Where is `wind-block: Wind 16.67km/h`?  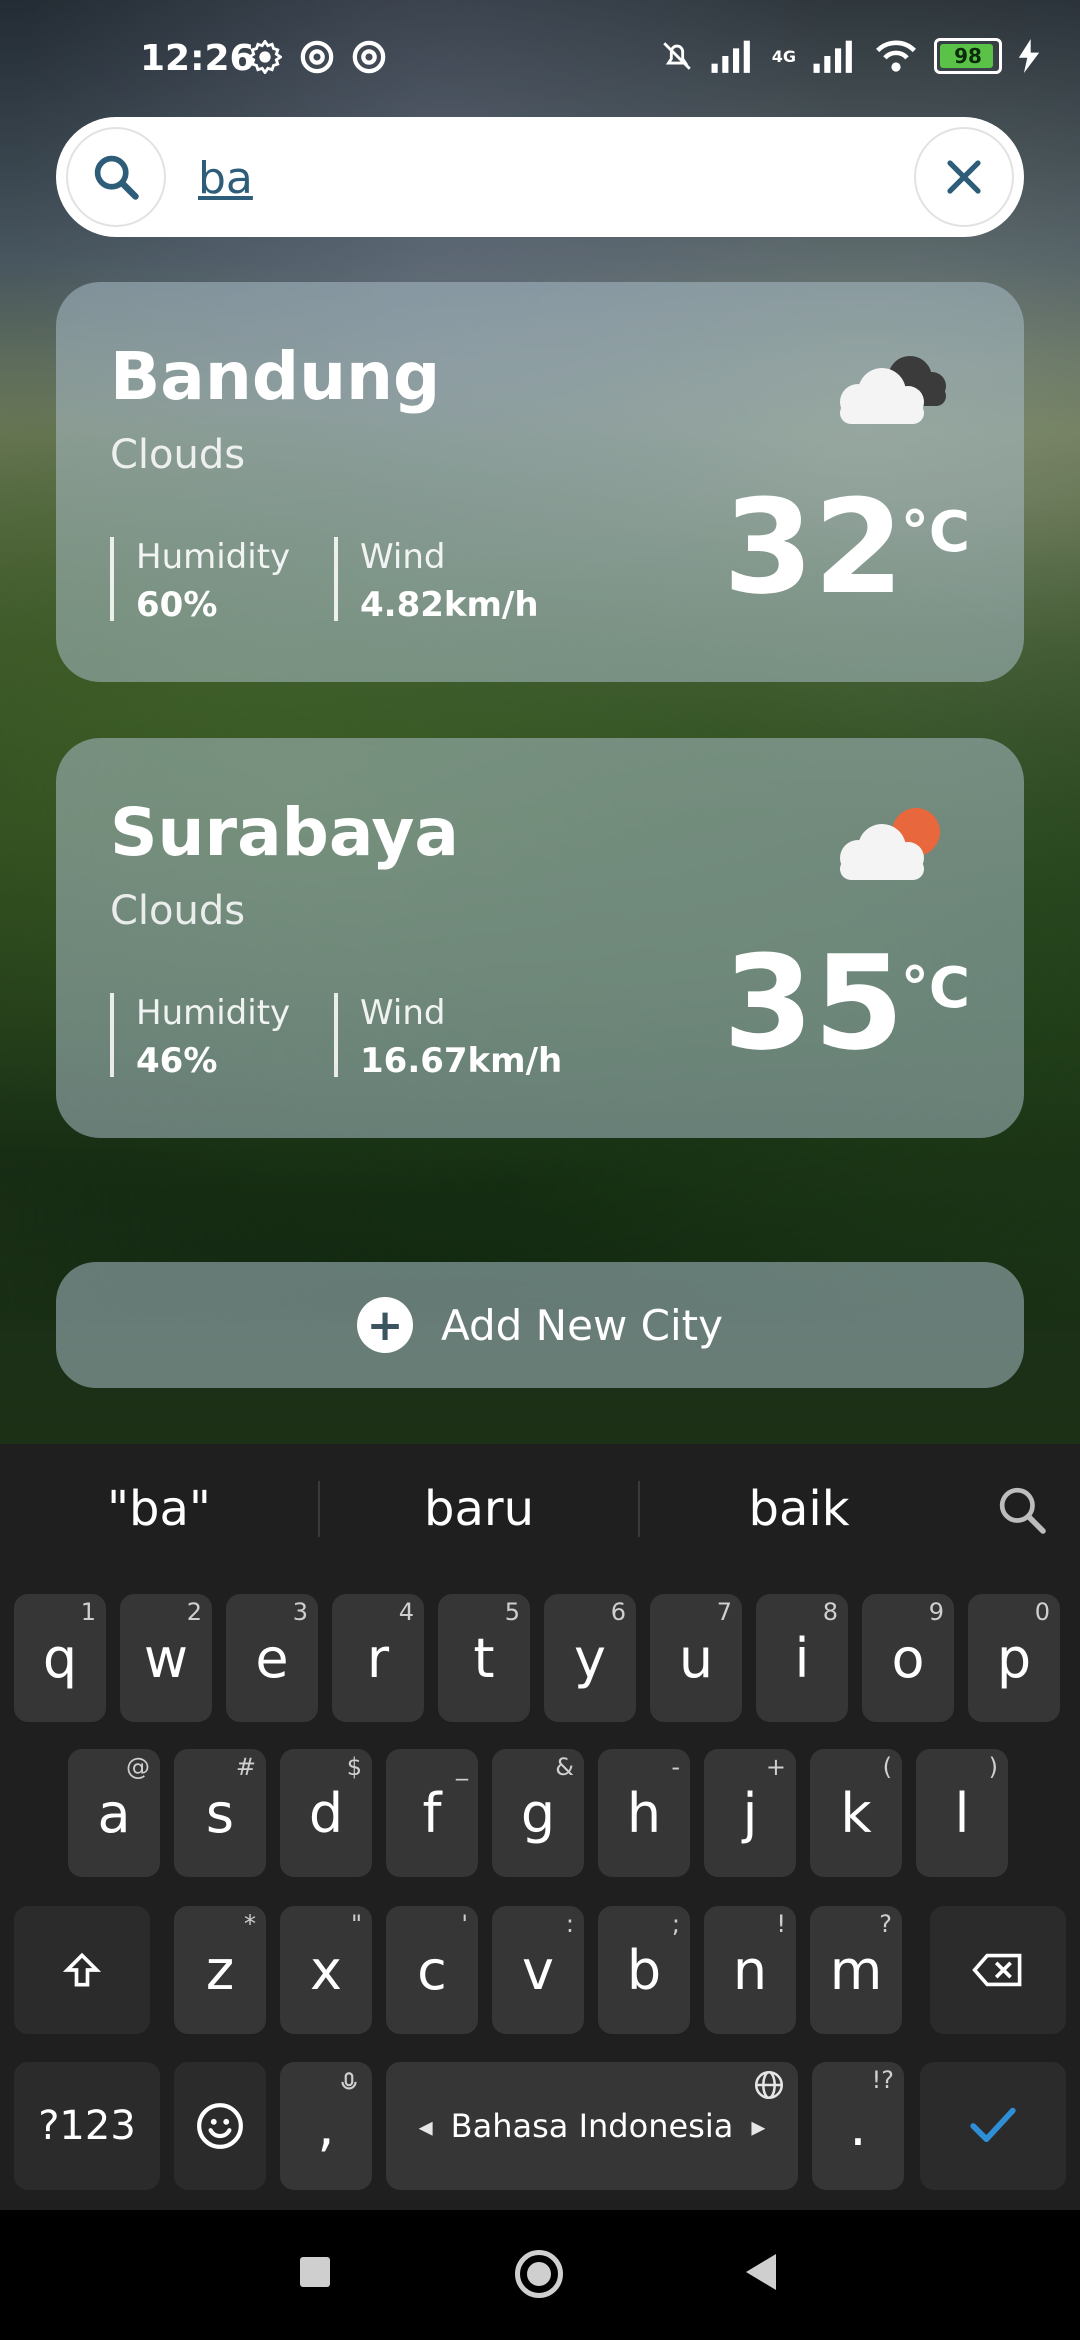 wind-block: Wind 16.67km/h is located at coordinates (448, 1037).